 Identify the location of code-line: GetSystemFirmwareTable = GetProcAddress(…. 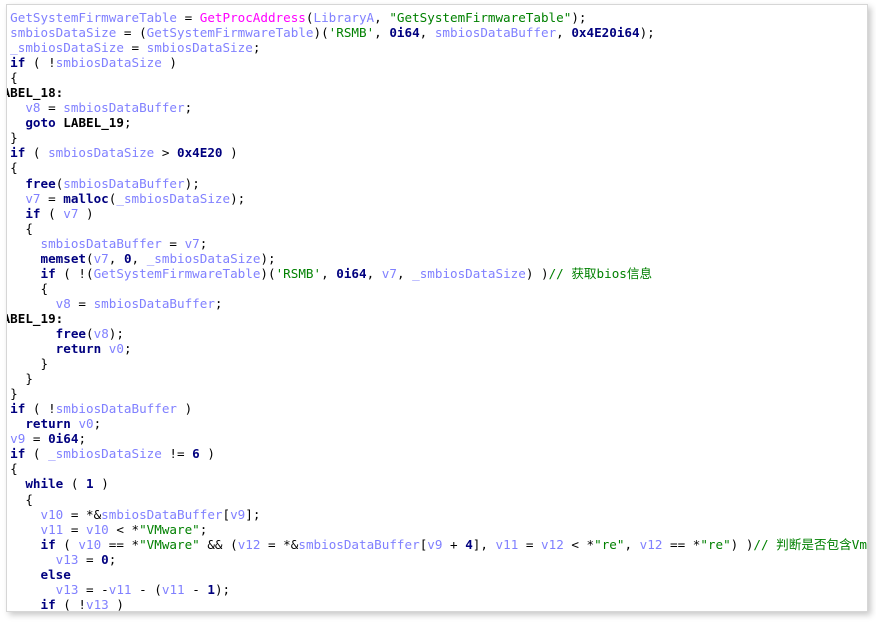
(437, 17).